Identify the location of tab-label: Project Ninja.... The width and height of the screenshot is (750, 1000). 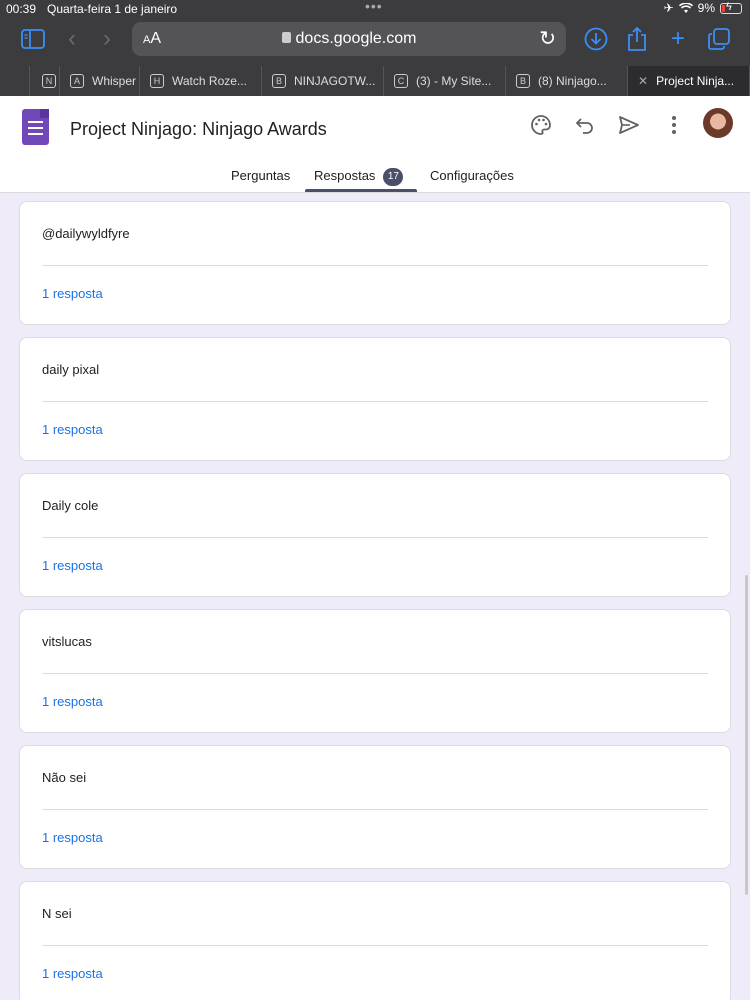
(695, 81).